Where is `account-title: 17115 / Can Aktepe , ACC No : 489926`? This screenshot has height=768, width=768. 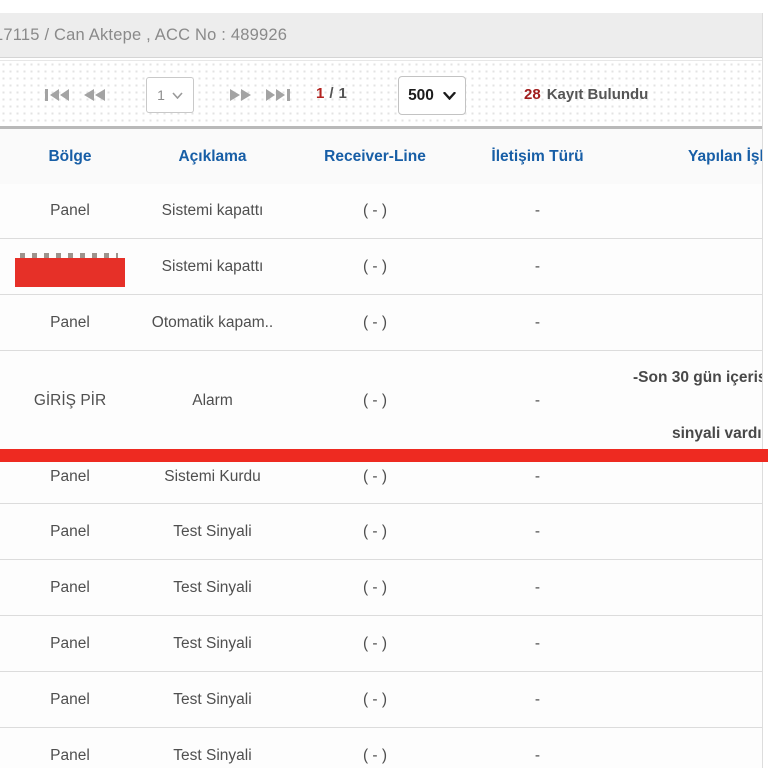
account-title: 17115 / Can Aktepe , ACC No : 489926 is located at coordinates (144, 35).